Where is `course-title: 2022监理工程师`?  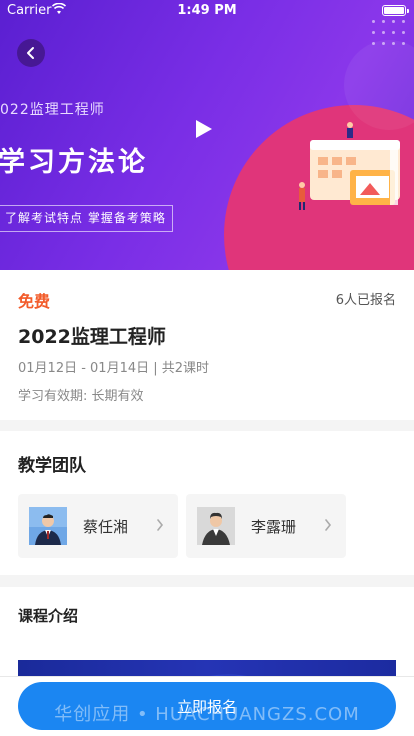 course-title: 2022监理工程师 is located at coordinates (92, 337).